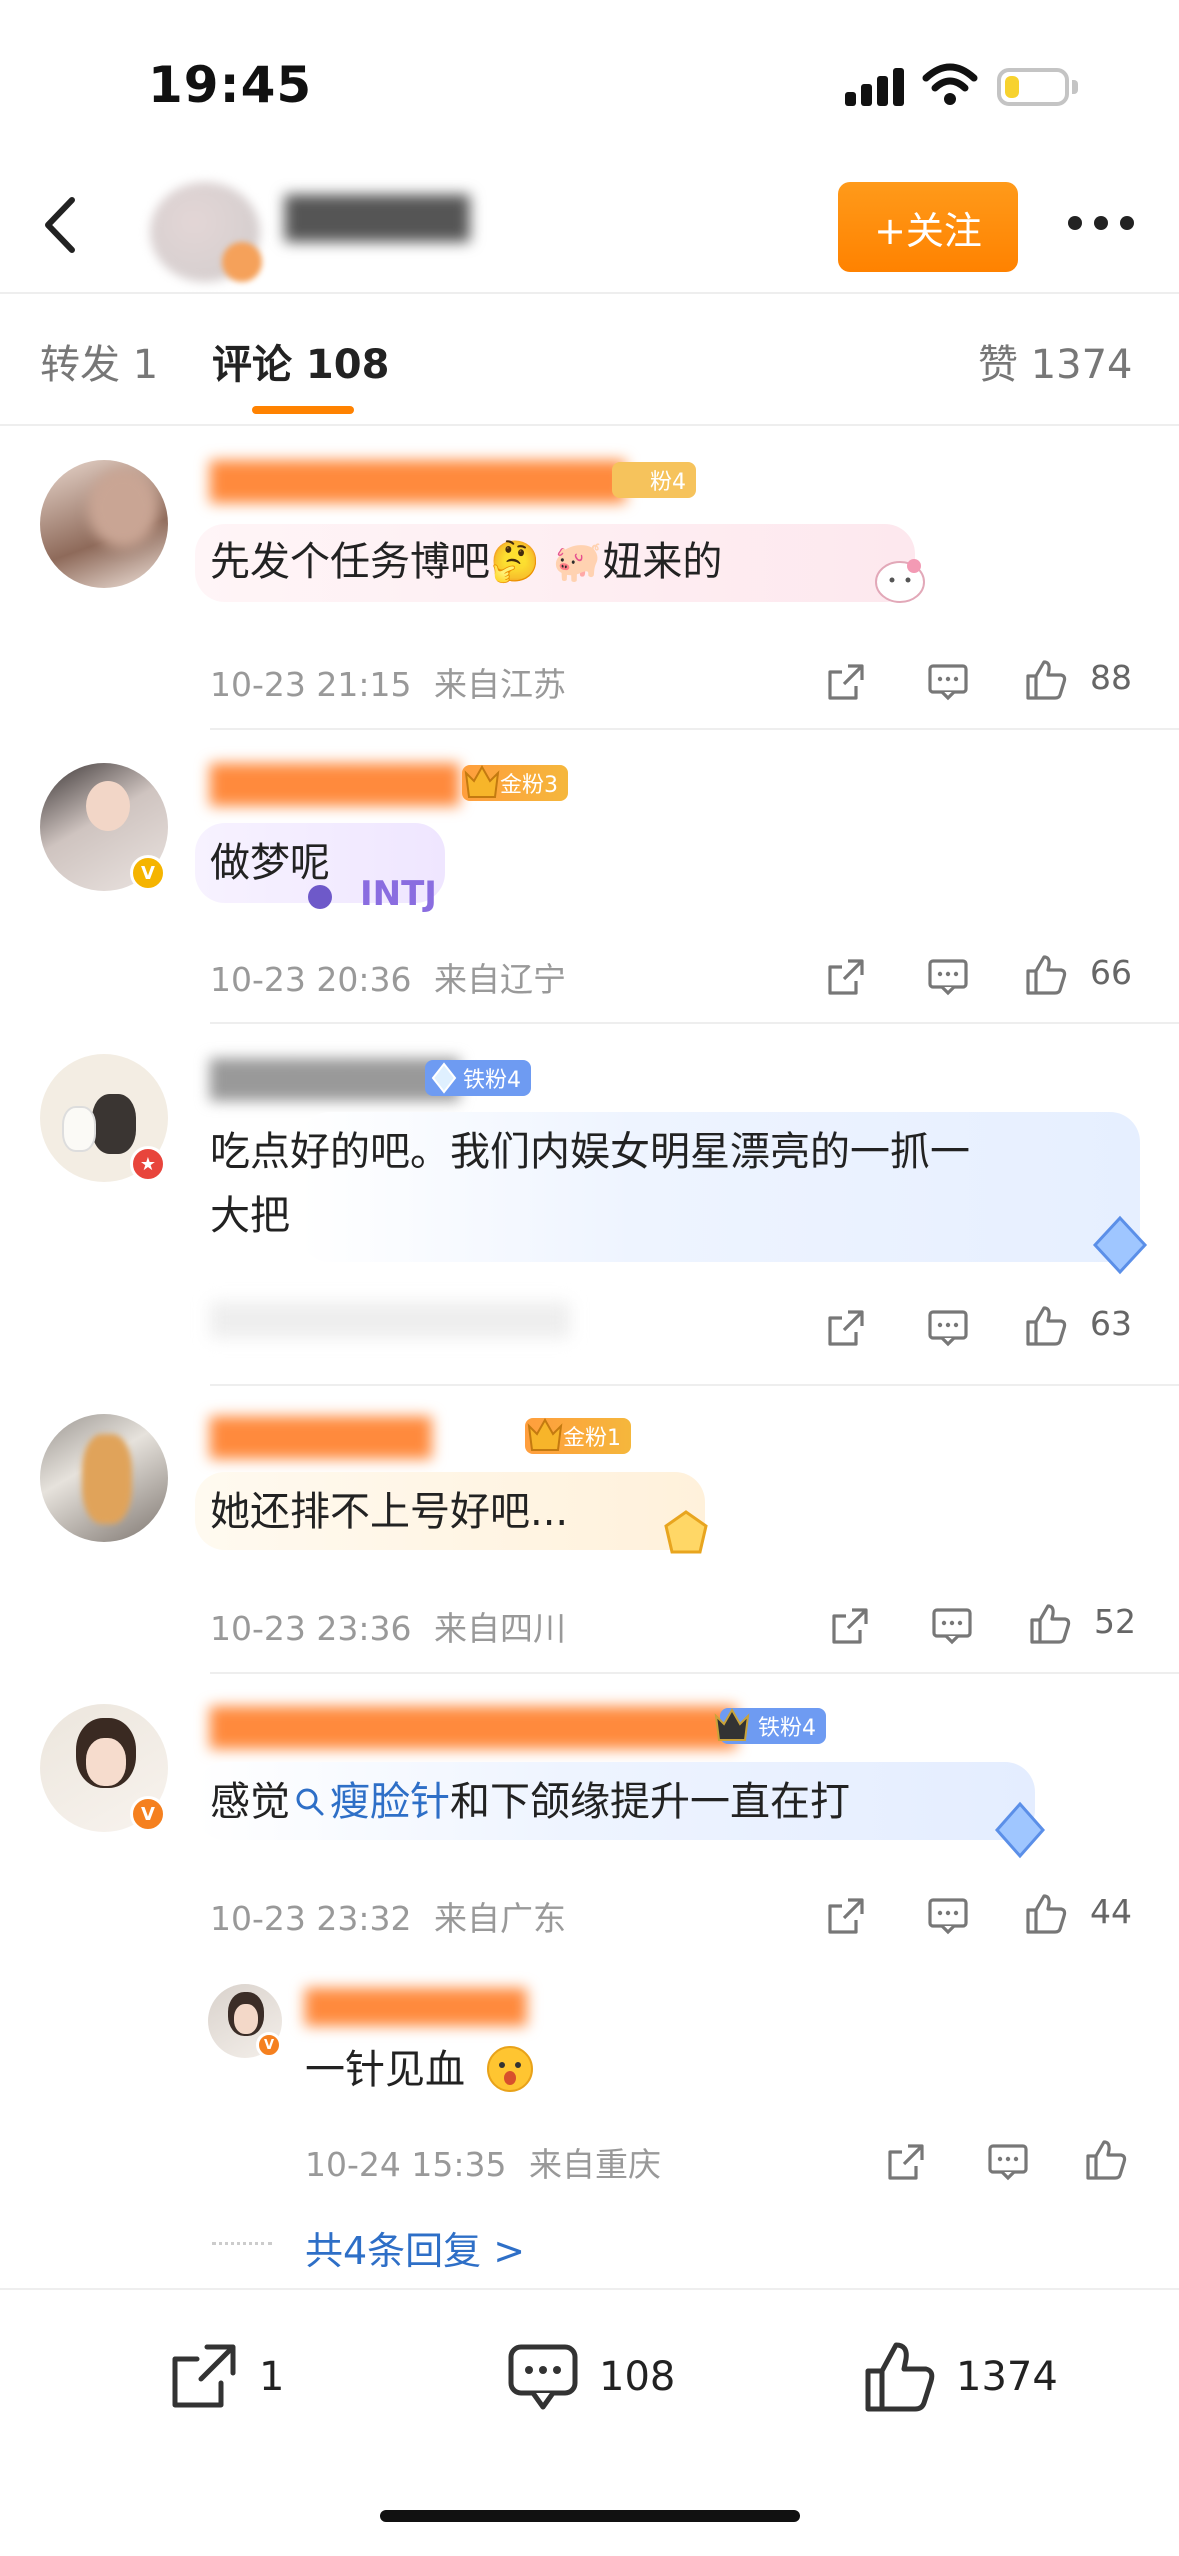  What do you see at coordinates (1033, 87) in the screenshot?
I see `battery-icon` at bounding box center [1033, 87].